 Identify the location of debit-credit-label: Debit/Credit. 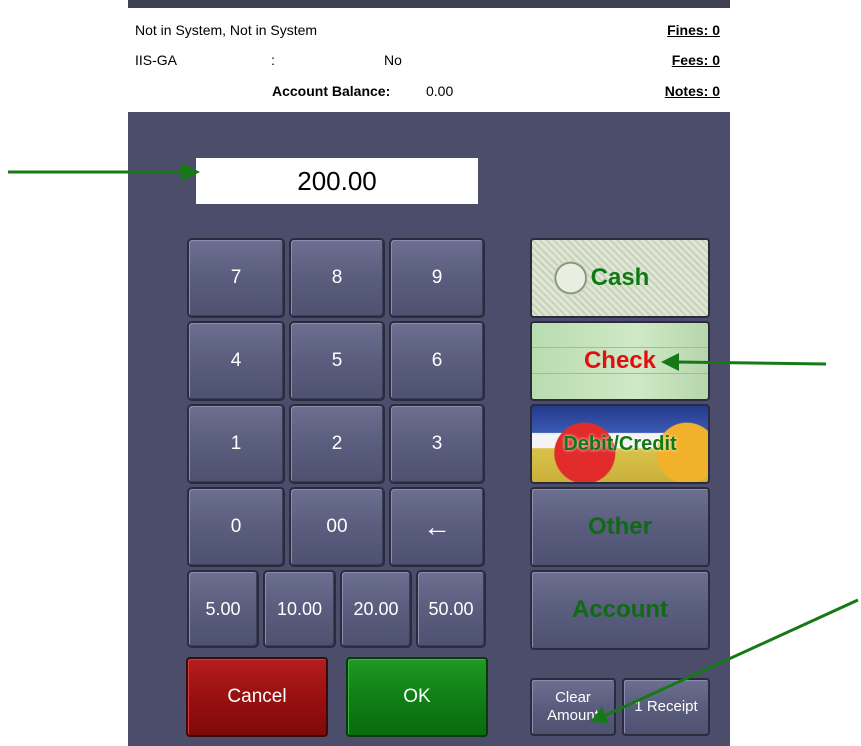
(620, 443).